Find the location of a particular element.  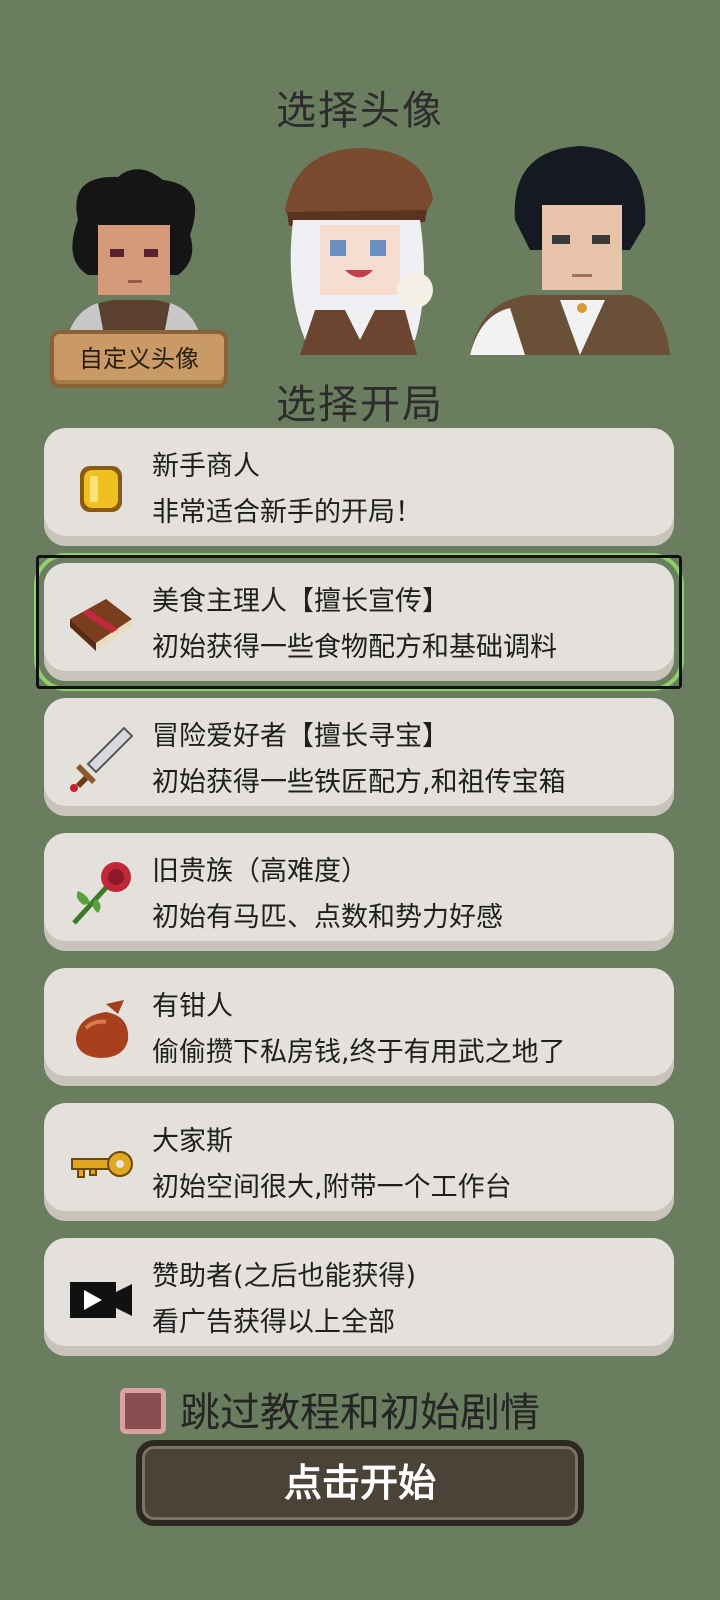

option-wealthy: 有钳人 偷偷攒下私房钱,终于有用武之地了 is located at coordinates (359, 1027).